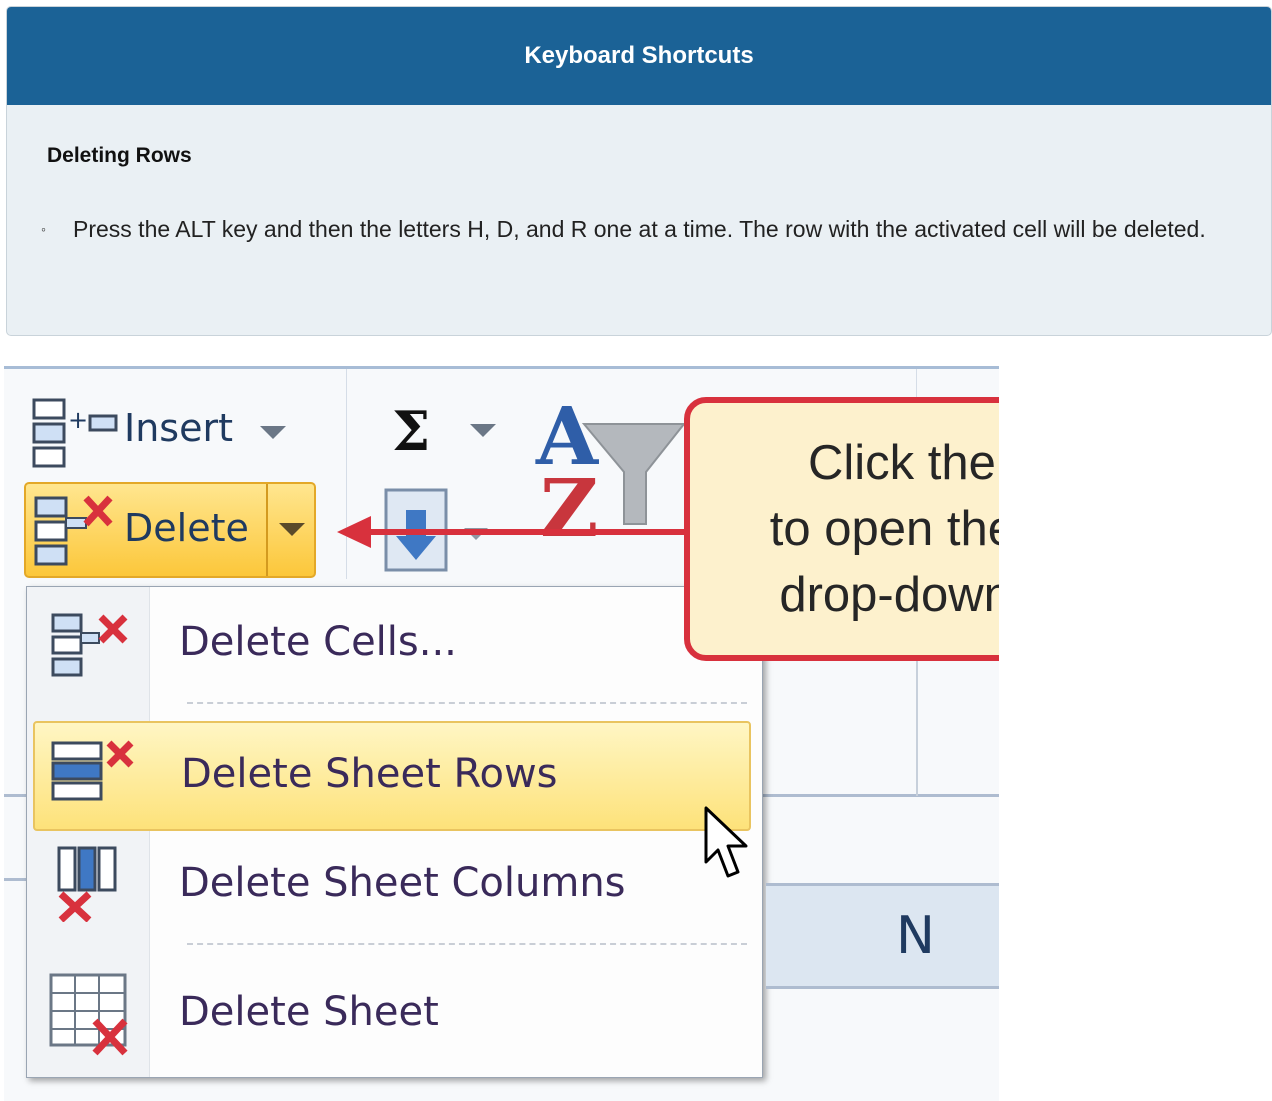 This screenshot has height=1101, width=1272. What do you see at coordinates (92, 770) in the screenshot?
I see `delete-rows-icon` at bounding box center [92, 770].